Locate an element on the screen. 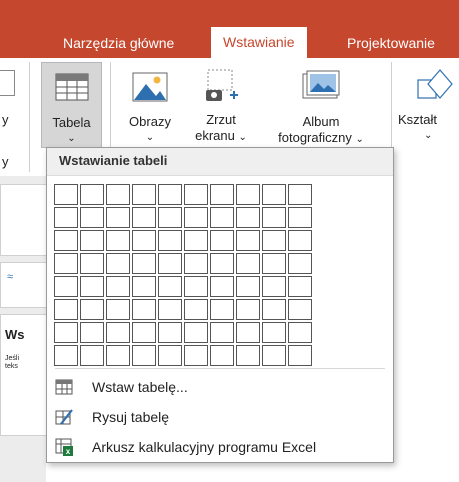 The image size is (459, 482). excel-spreadsheet-menu-item: x Arkusz kalkulacyjny programu Excel is located at coordinates (220, 447).